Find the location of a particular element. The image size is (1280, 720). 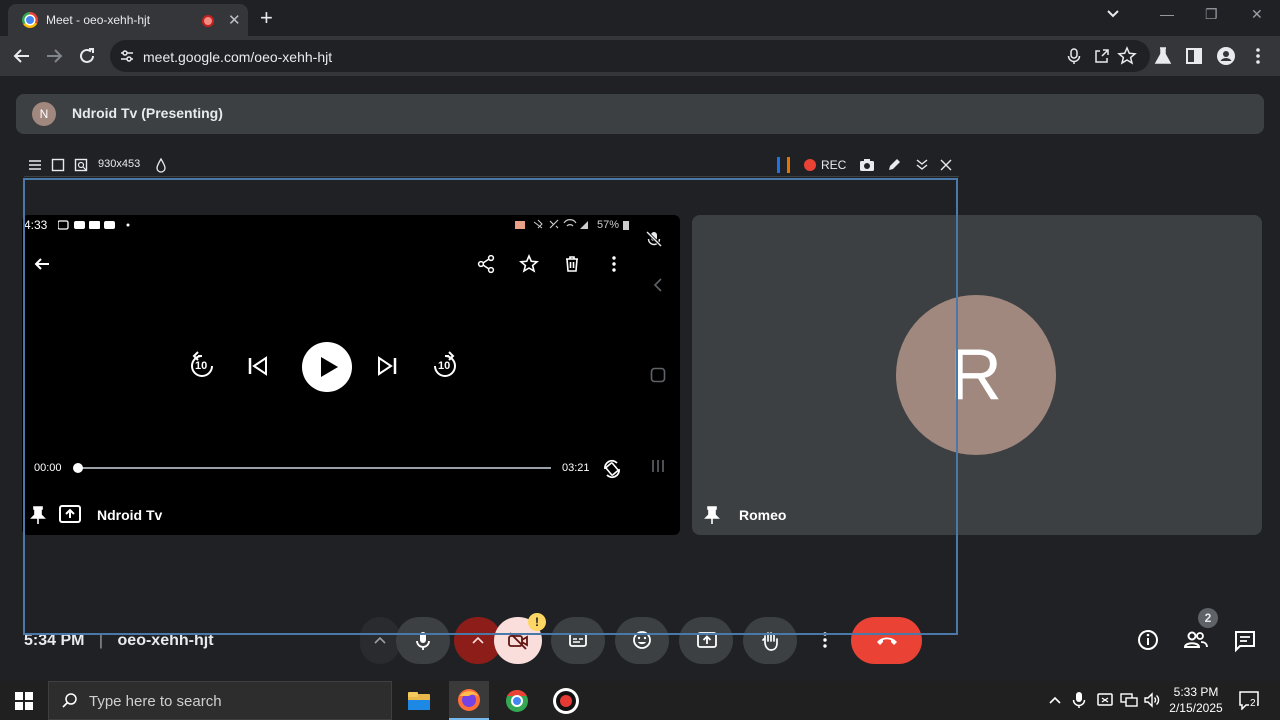

browser-tab-meet: Meet - oeo-xehh-hjt ✕ is located at coordinates (128, 20).